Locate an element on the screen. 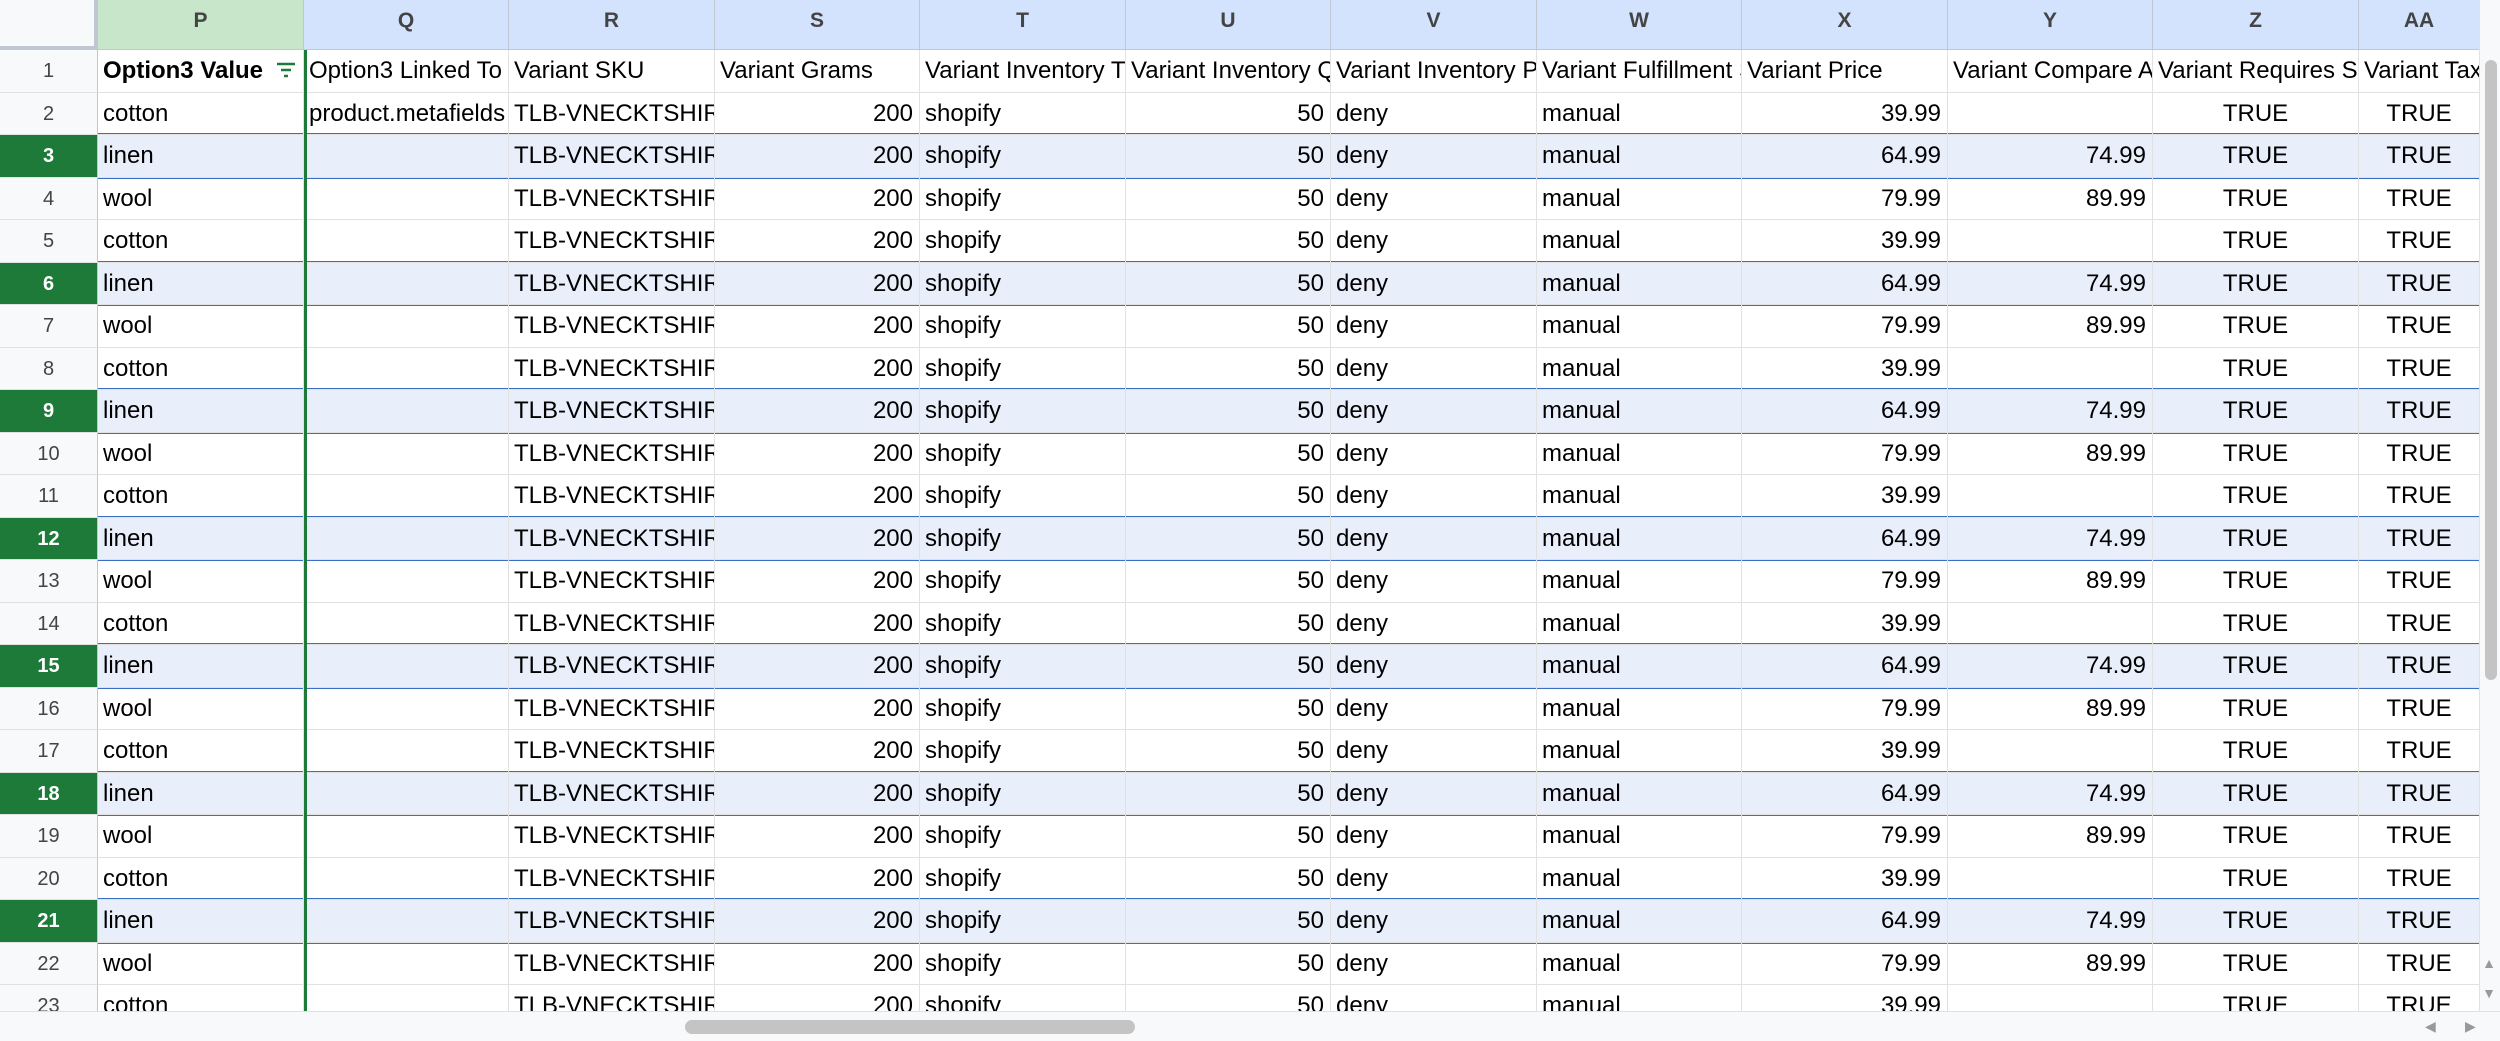 The image size is (2500, 1041). vertical-scroll-thumb is located at coordinates (2491, 370).